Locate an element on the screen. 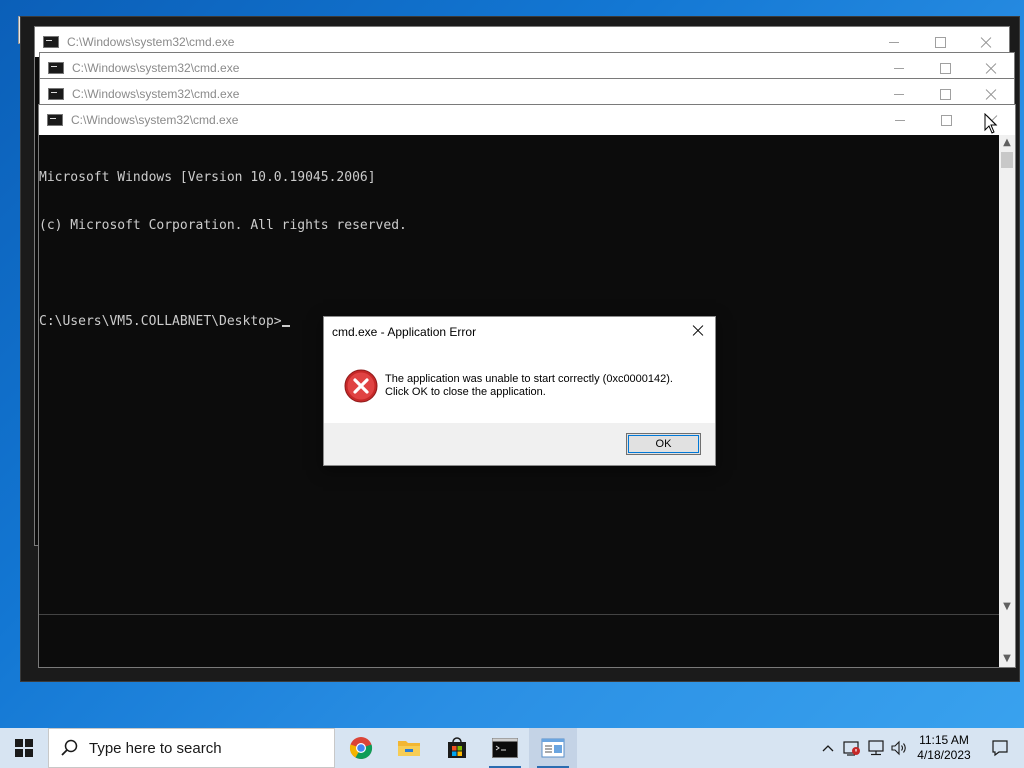 This screenshot has width=1024, height=768. chevron-up-icon is located at coordinates (828, 748).